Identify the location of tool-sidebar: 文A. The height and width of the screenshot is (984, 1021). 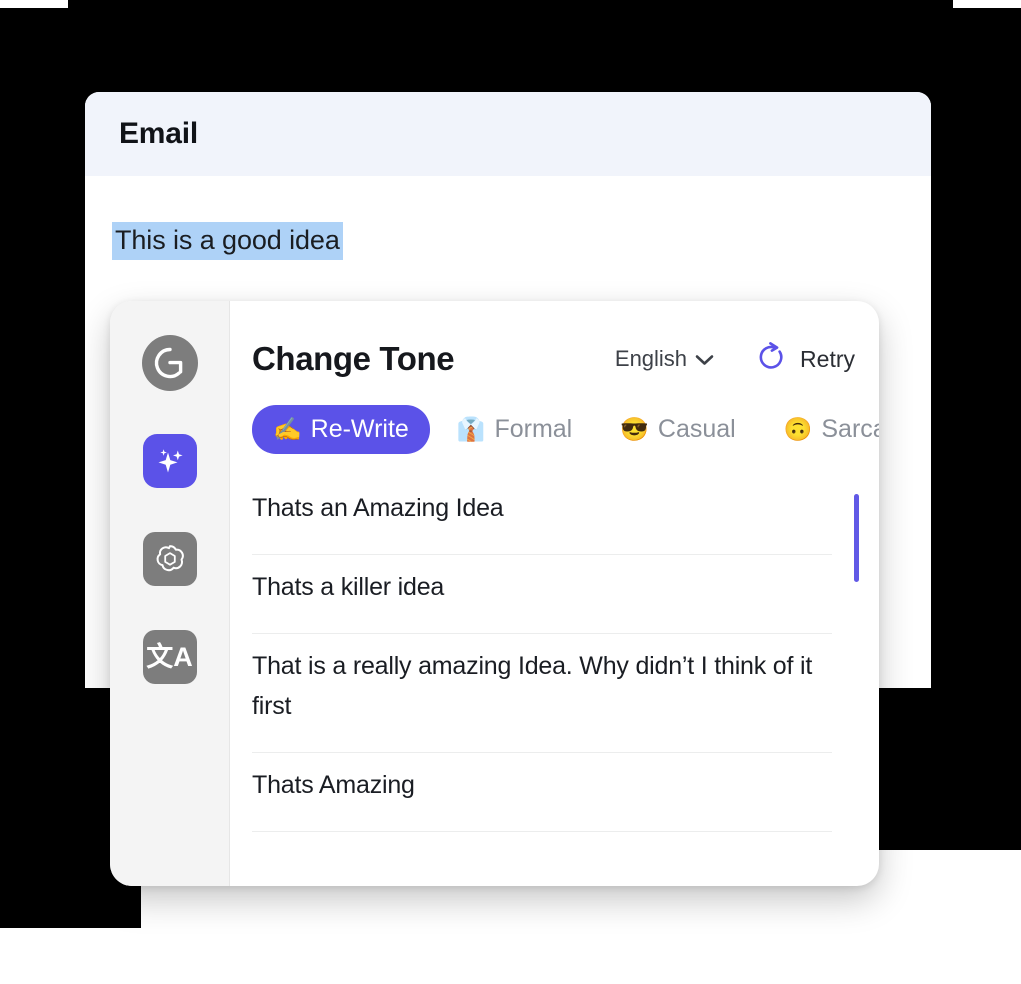
(170, 593).